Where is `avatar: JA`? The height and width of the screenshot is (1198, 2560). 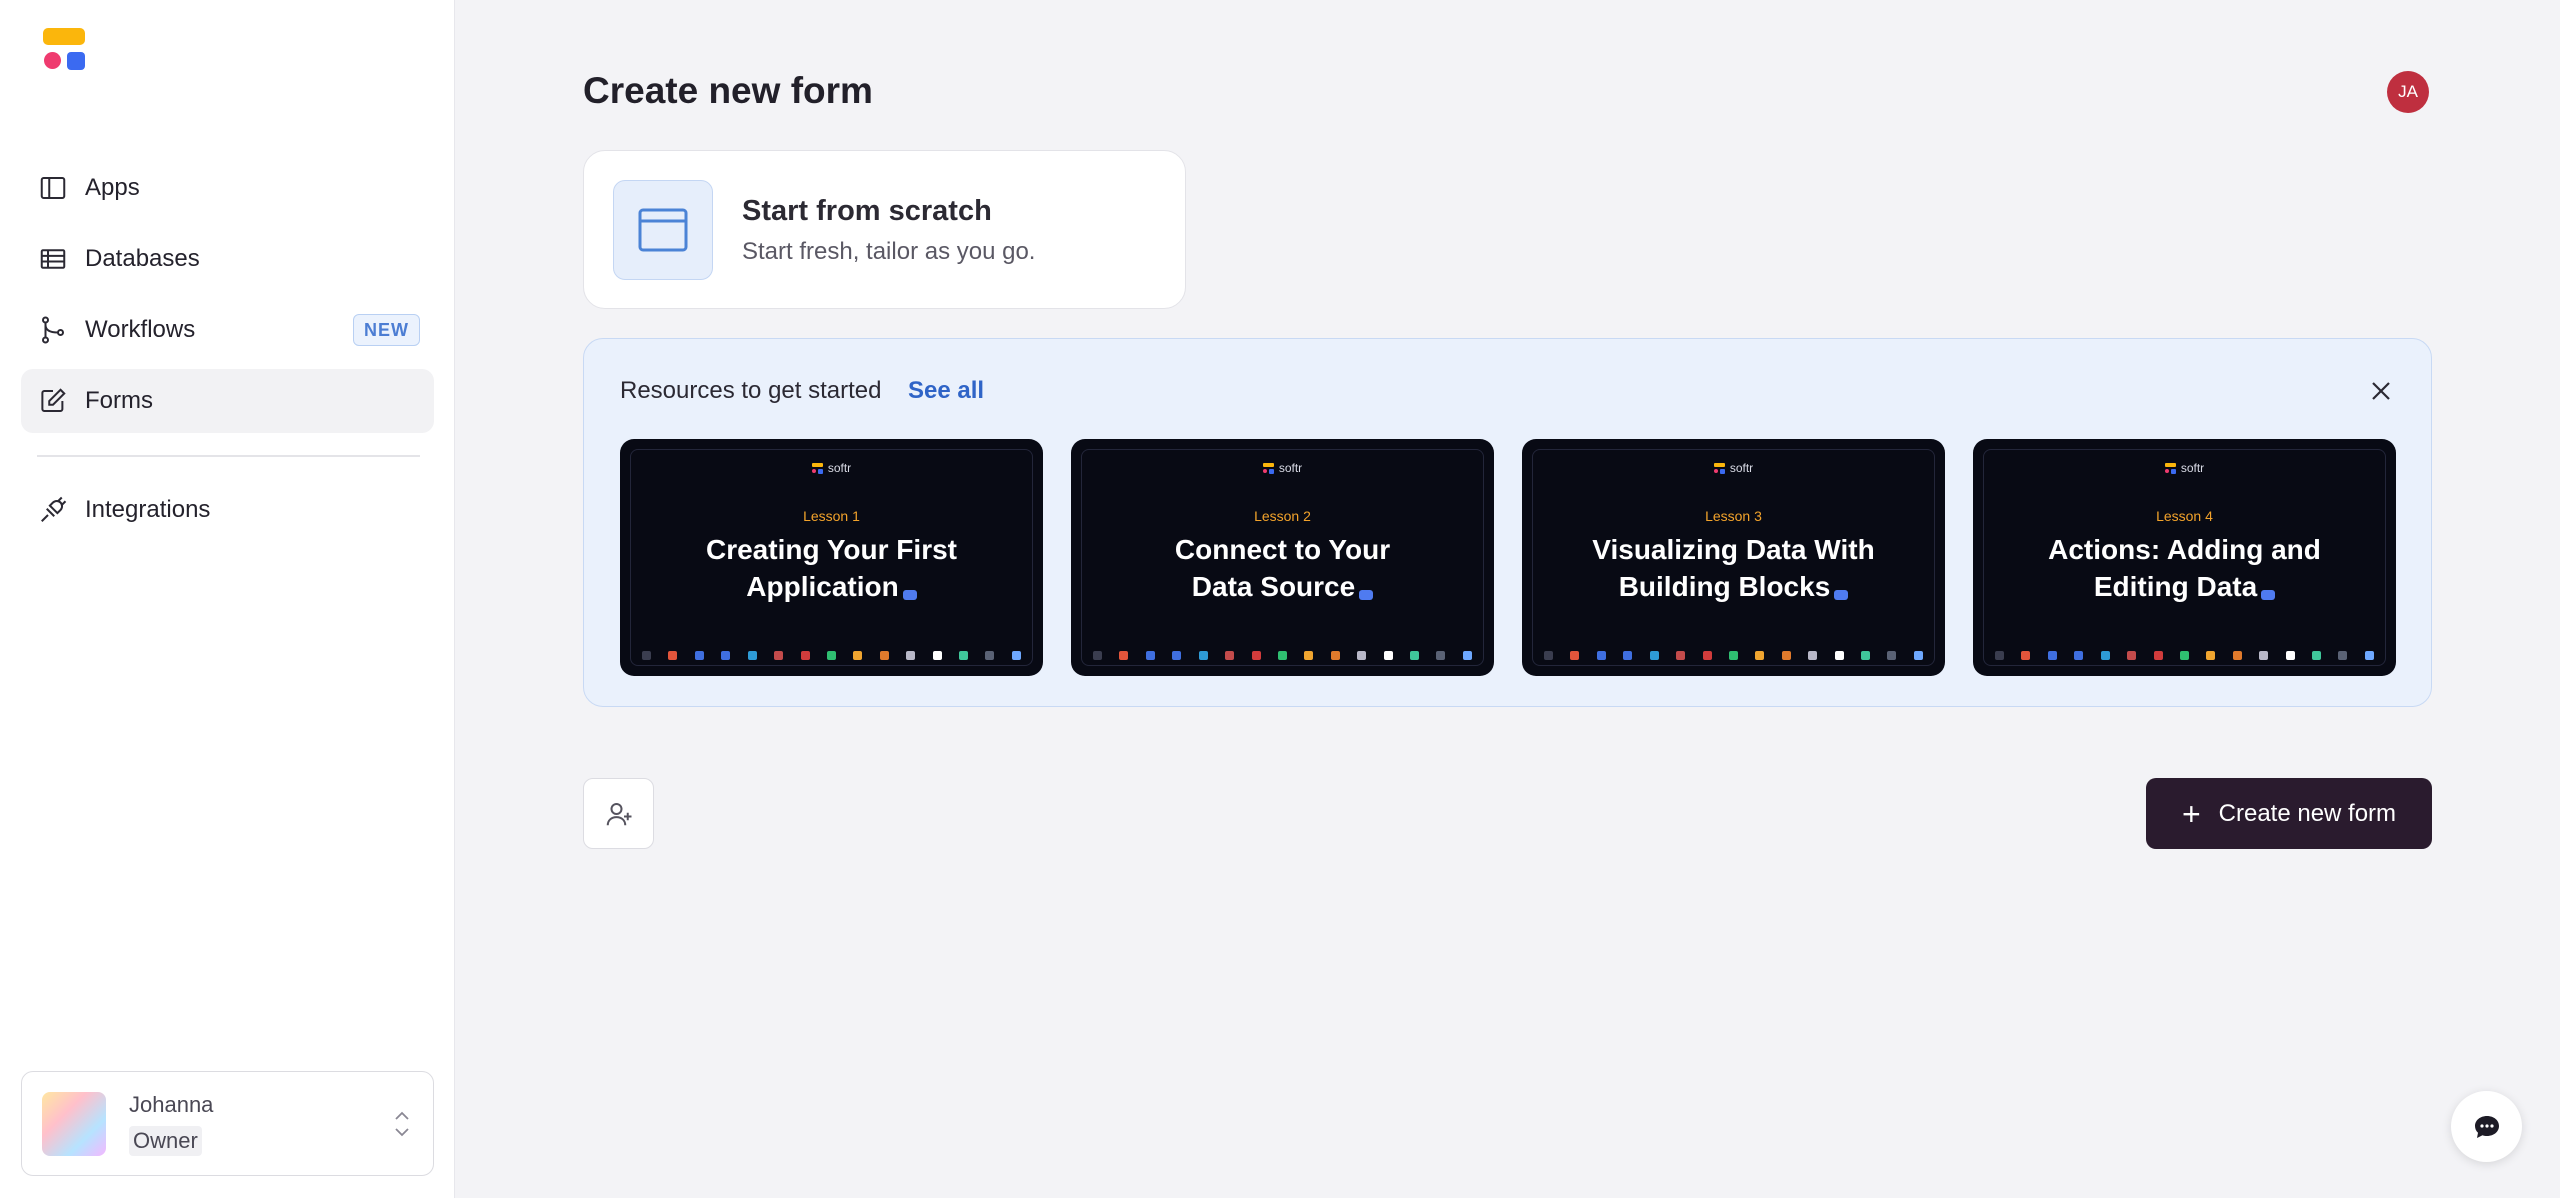 avatar: JA is located at coordinates (2408, 92).